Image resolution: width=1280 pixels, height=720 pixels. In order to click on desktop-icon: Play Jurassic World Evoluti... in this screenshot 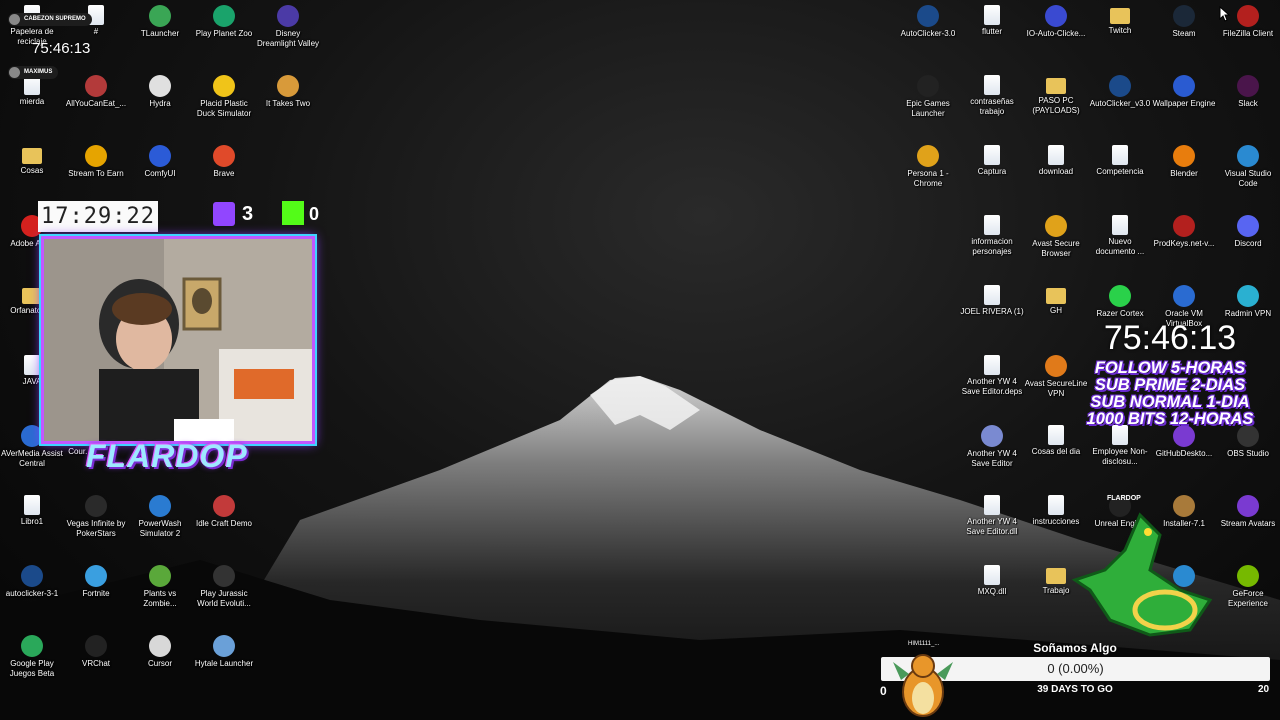, I will do `click(224, 584)`.